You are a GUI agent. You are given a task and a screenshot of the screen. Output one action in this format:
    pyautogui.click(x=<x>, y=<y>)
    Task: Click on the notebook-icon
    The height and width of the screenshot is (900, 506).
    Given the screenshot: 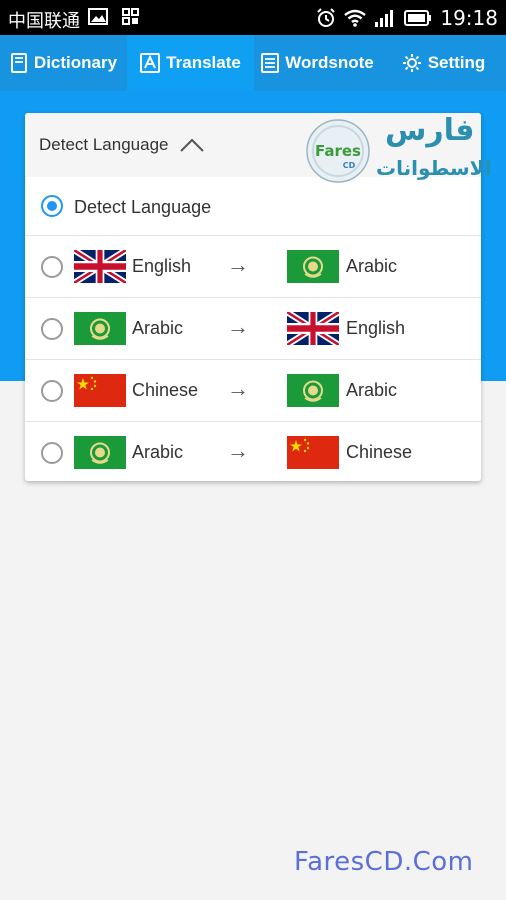 What is the action you would take?
    pyautogui.click(x=270, y=63)
    